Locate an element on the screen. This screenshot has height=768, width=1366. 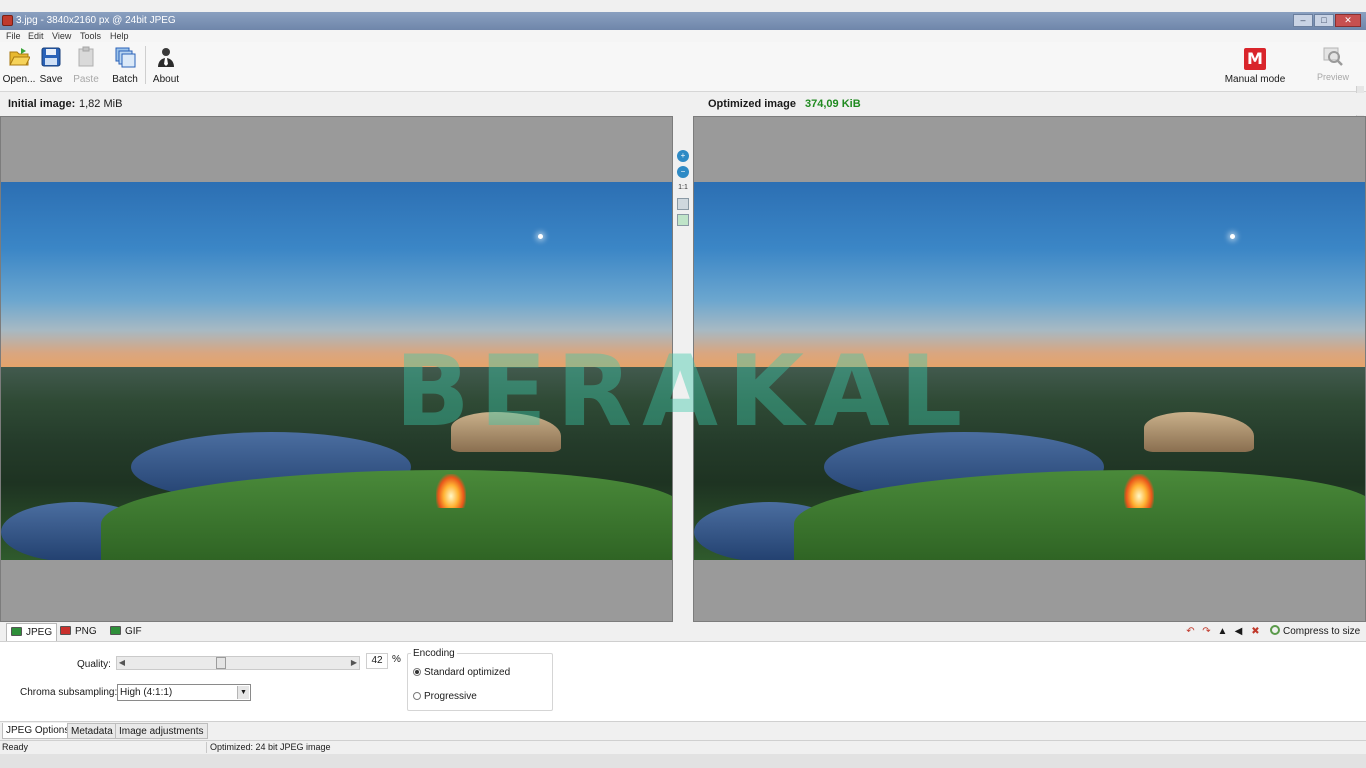
options-tabs: JPEG Options Metadata Image adjustments is located at coordinates (683, 731).